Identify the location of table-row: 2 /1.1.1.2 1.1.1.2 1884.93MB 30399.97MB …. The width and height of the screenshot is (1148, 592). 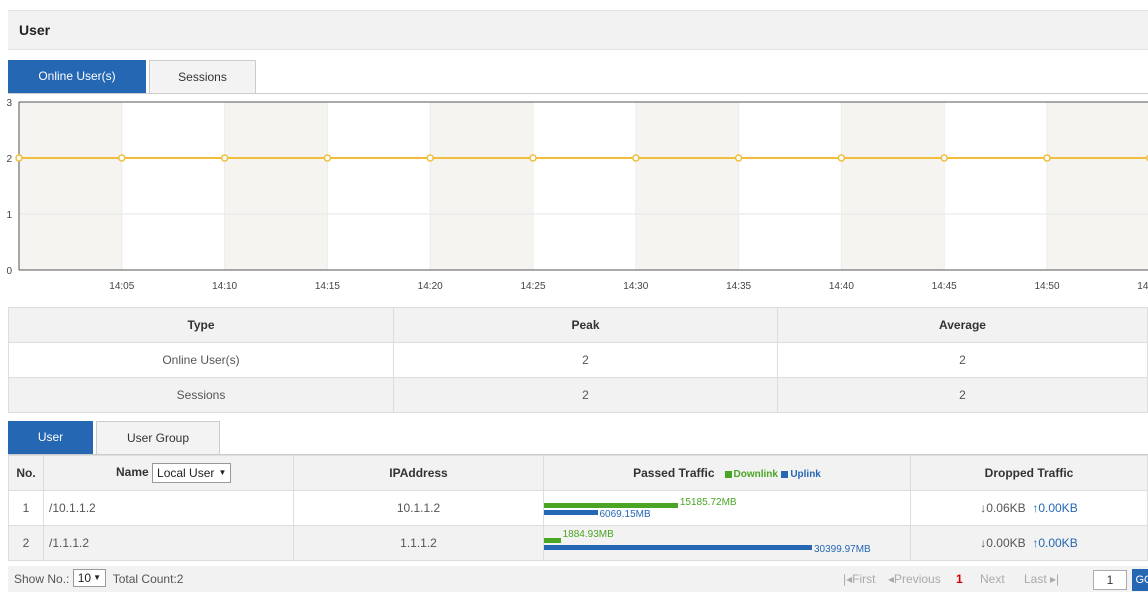
(578, 543).